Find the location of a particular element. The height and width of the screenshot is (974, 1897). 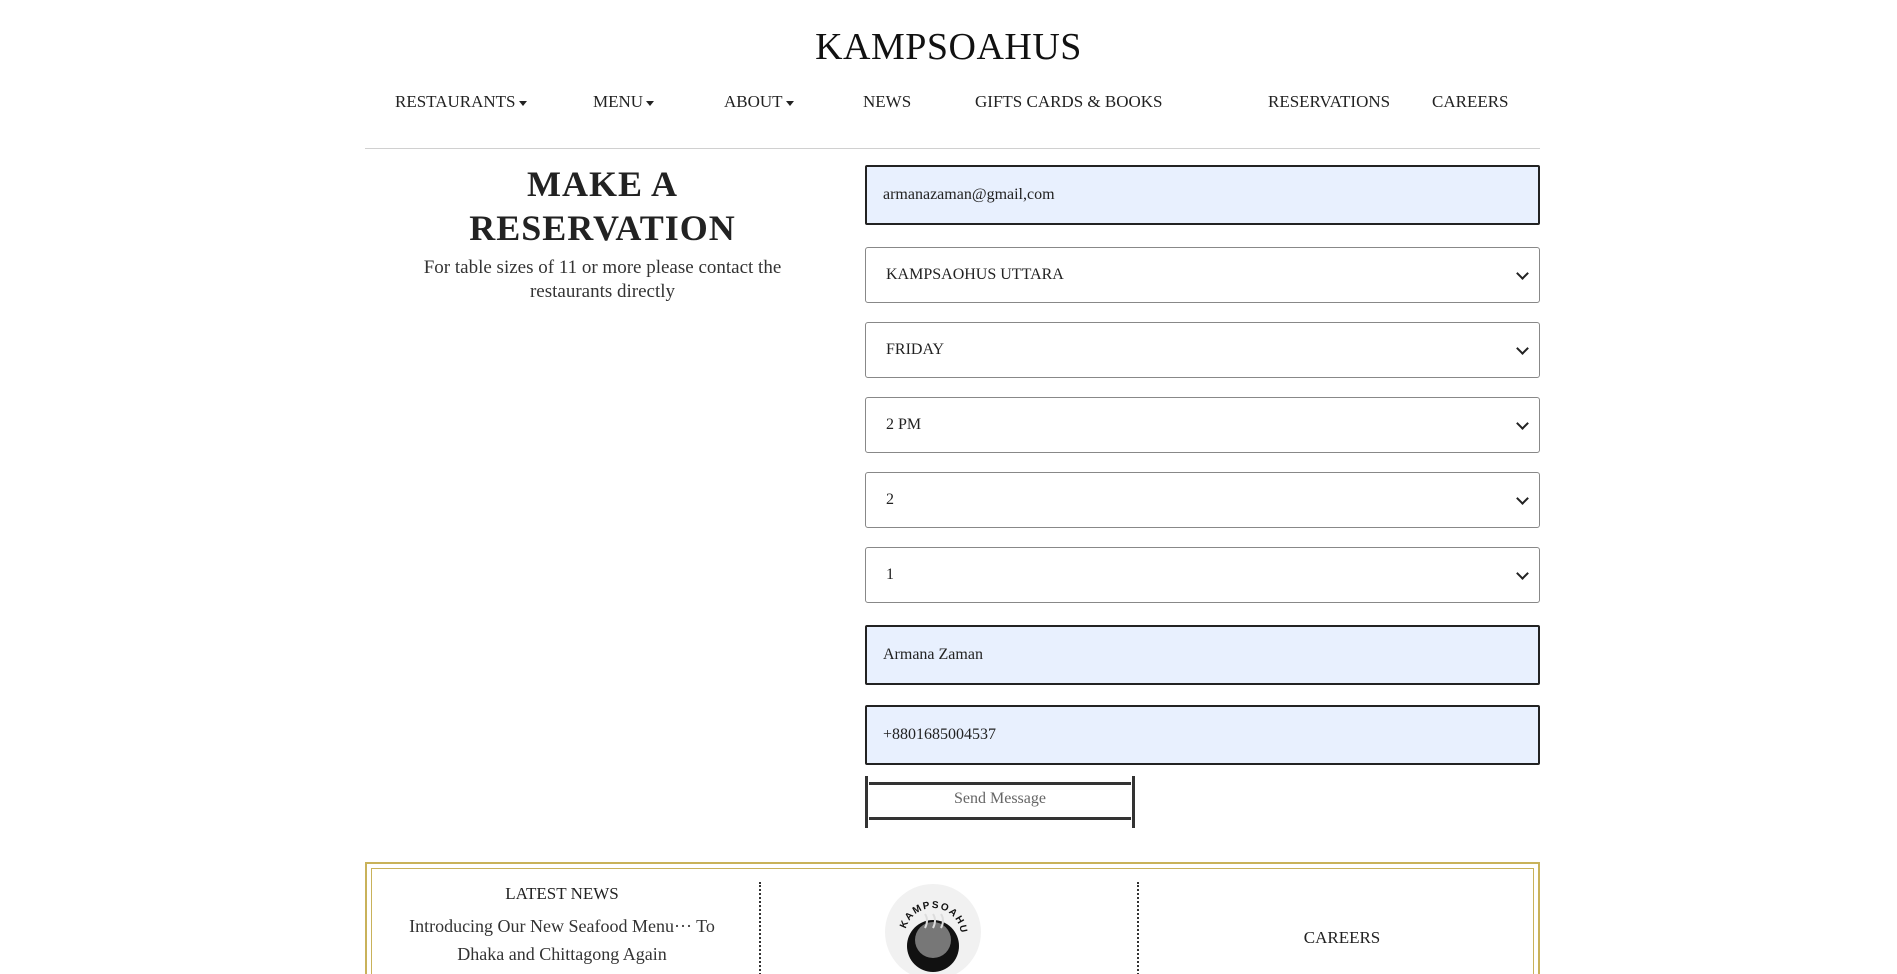

tables-select: 1 is located at coordinates (1202, 575).